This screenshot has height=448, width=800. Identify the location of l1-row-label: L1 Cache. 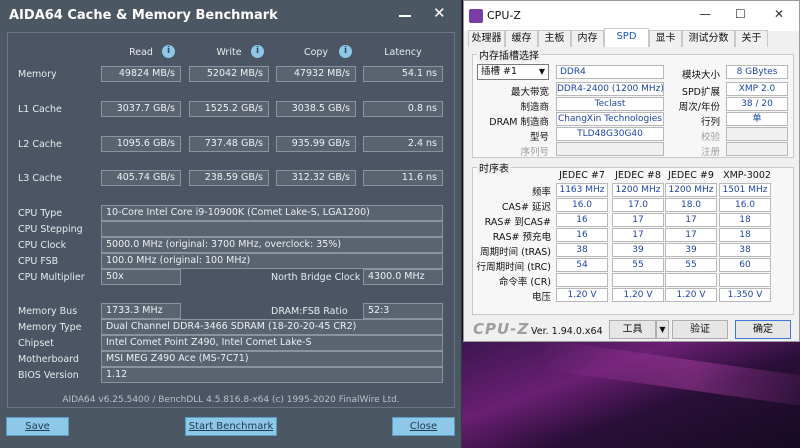
(40, 109).